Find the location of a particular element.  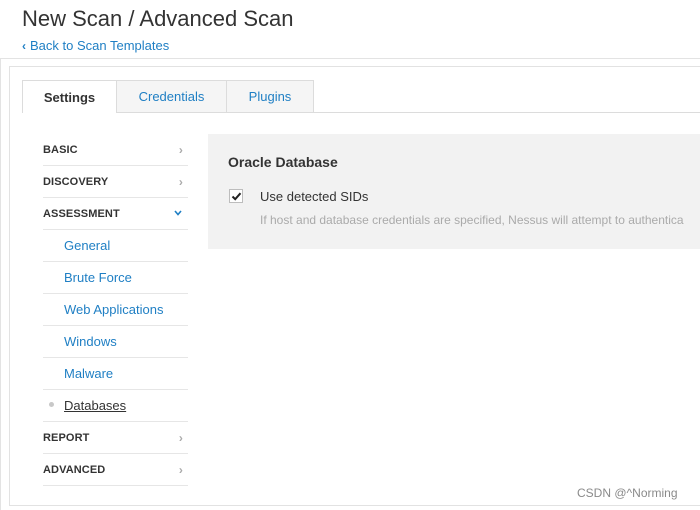

tab-plugins: Plugins is located at coordinates (270, 96).